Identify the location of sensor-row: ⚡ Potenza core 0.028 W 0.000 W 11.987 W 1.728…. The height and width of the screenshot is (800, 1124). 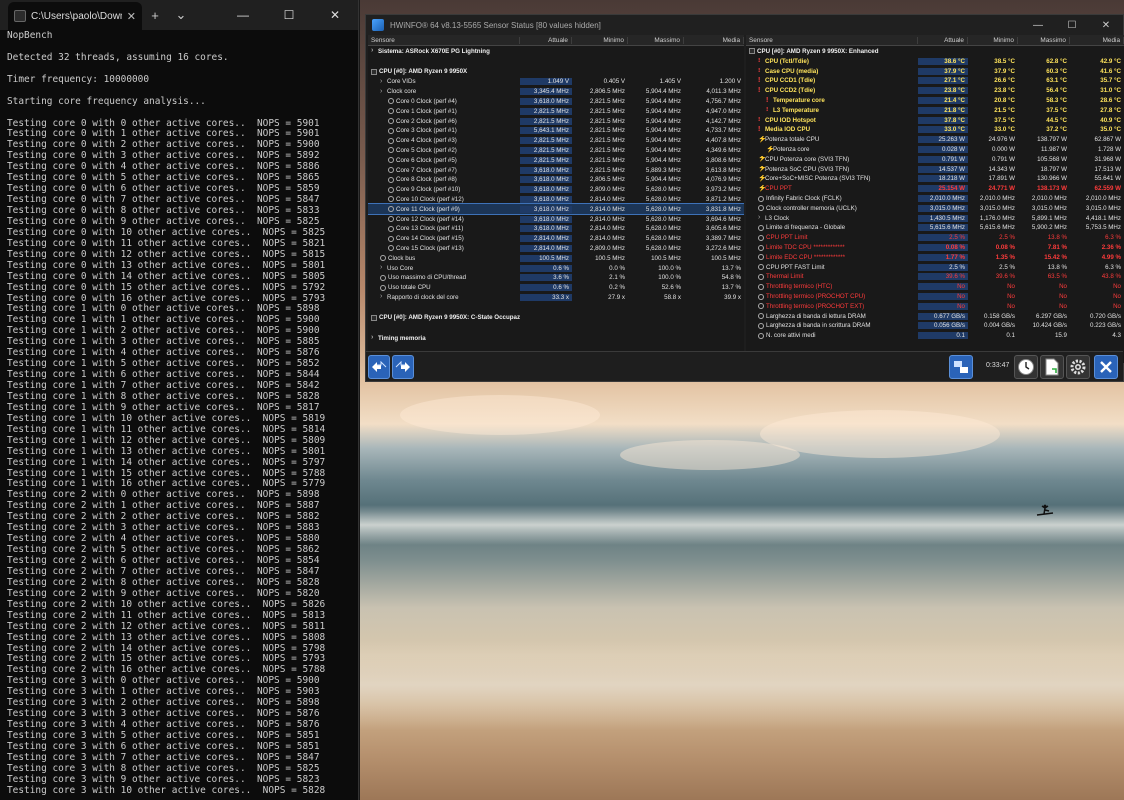
(935, 150).